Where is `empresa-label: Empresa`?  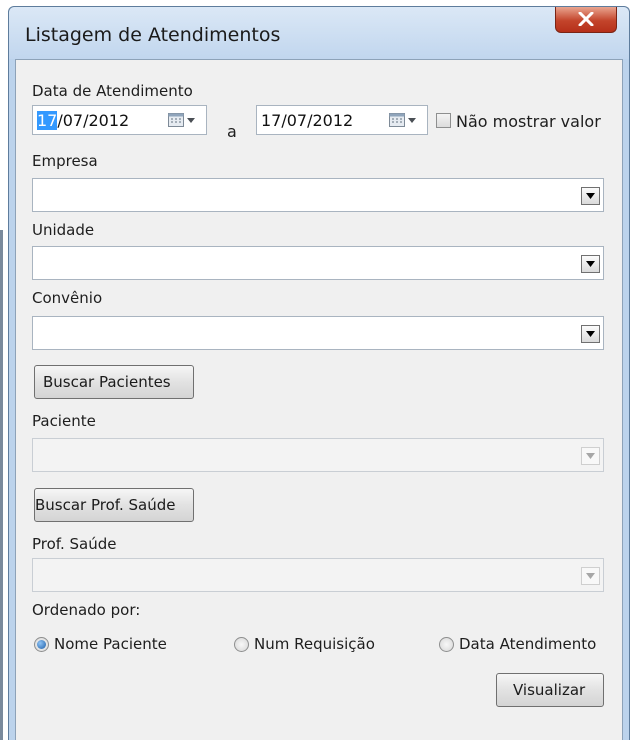 empresa-label: Empresa is located at coordinates (65, 161).